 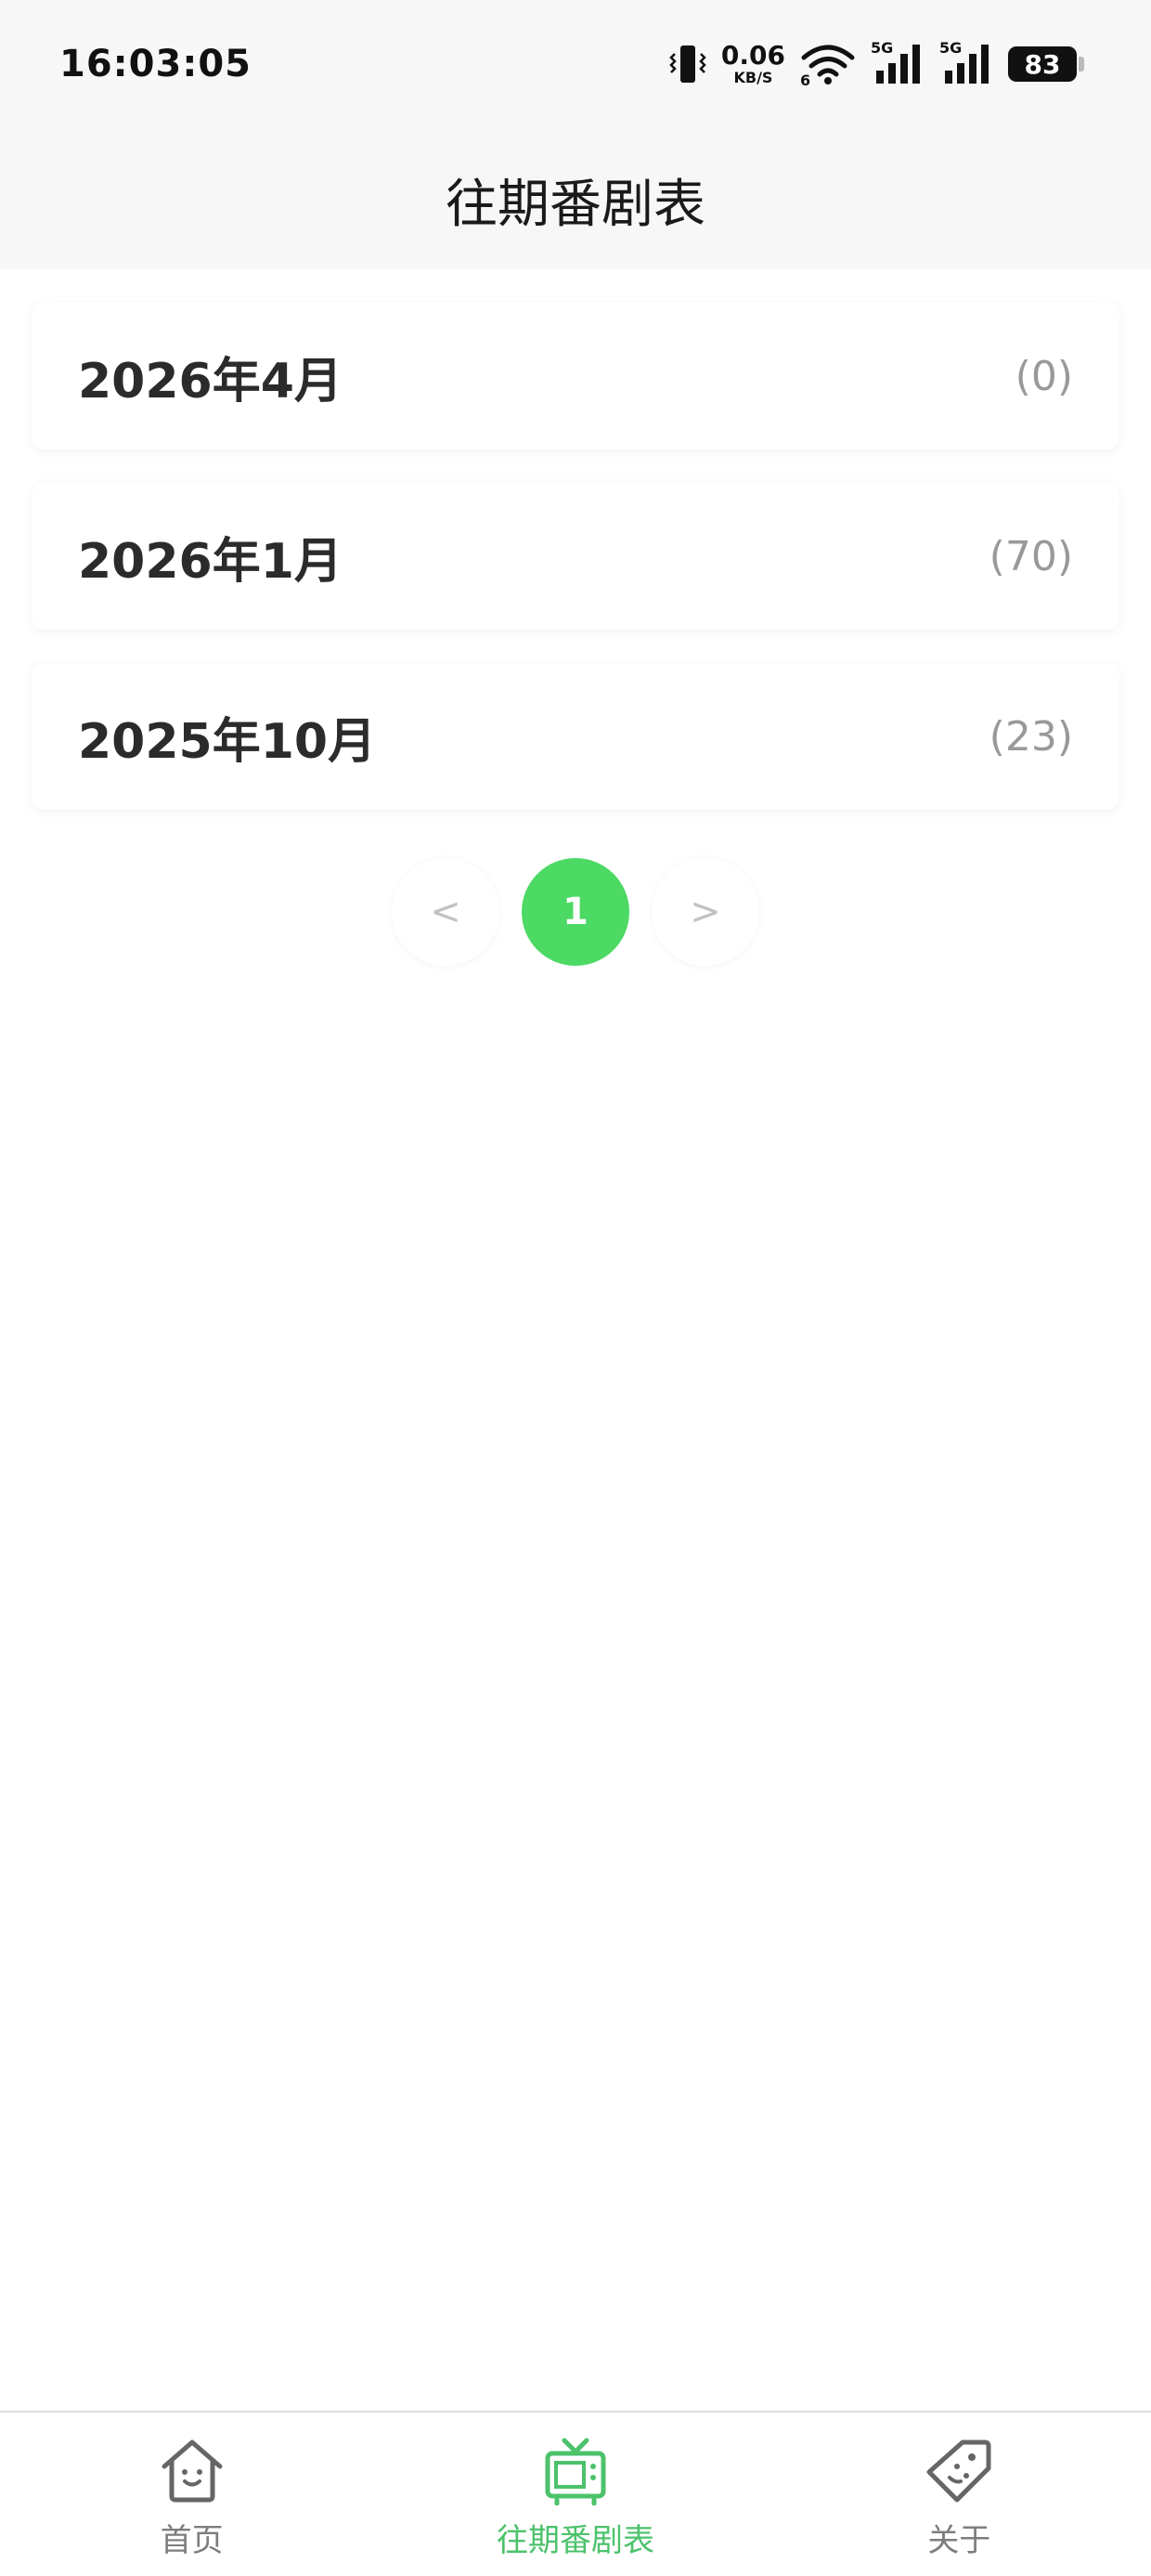 What do you see at coordinates (1042, 64) in the screenshot?
I see `battery-level: 83` at bounding box center [1042, 64].